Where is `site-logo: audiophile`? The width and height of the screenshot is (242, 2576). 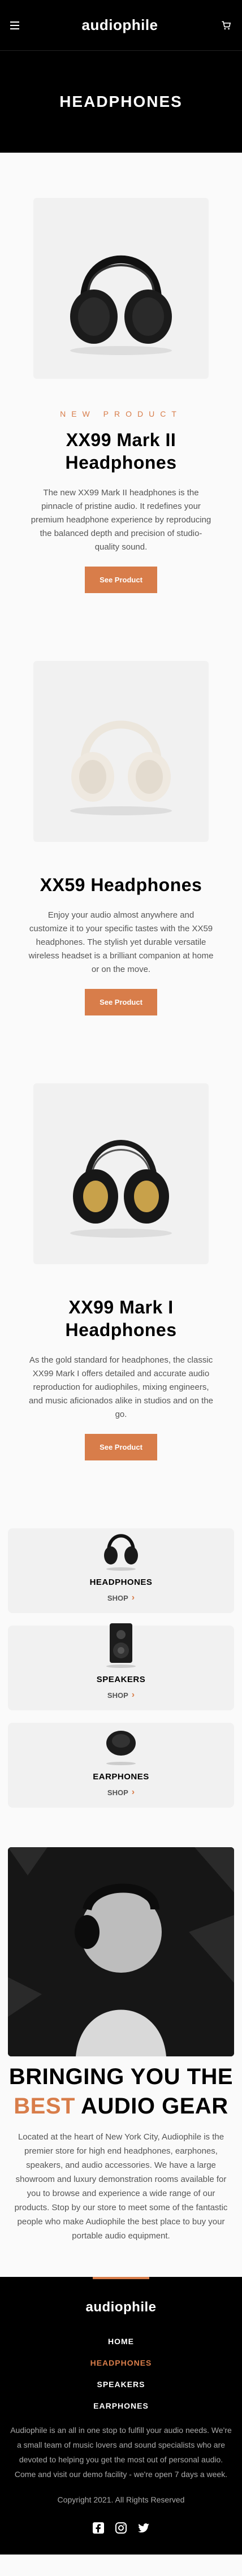
site-logo: audiophile is located at coordinates (120, 25).